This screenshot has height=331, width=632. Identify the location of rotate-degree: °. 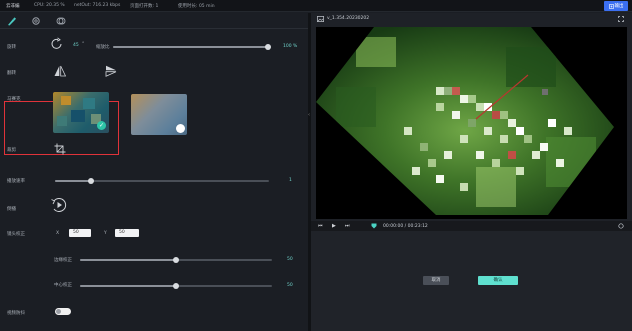
(83, 44).